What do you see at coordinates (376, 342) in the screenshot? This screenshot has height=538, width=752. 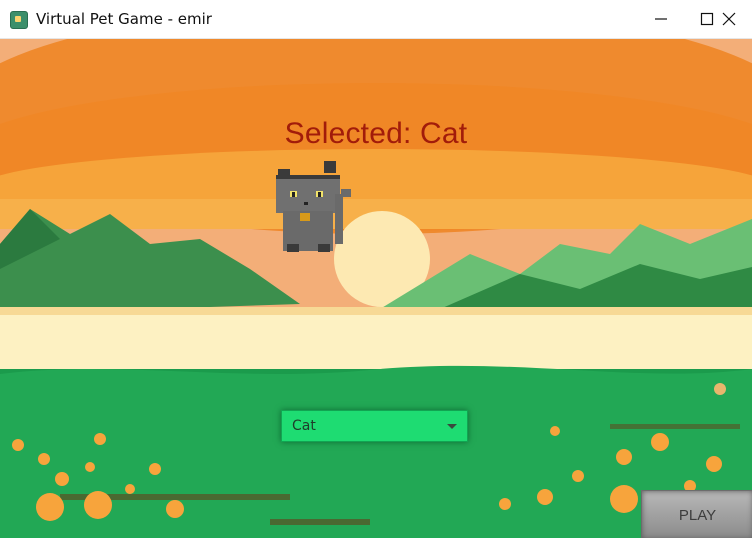 I see `lake` at bounding box center [376, 342].